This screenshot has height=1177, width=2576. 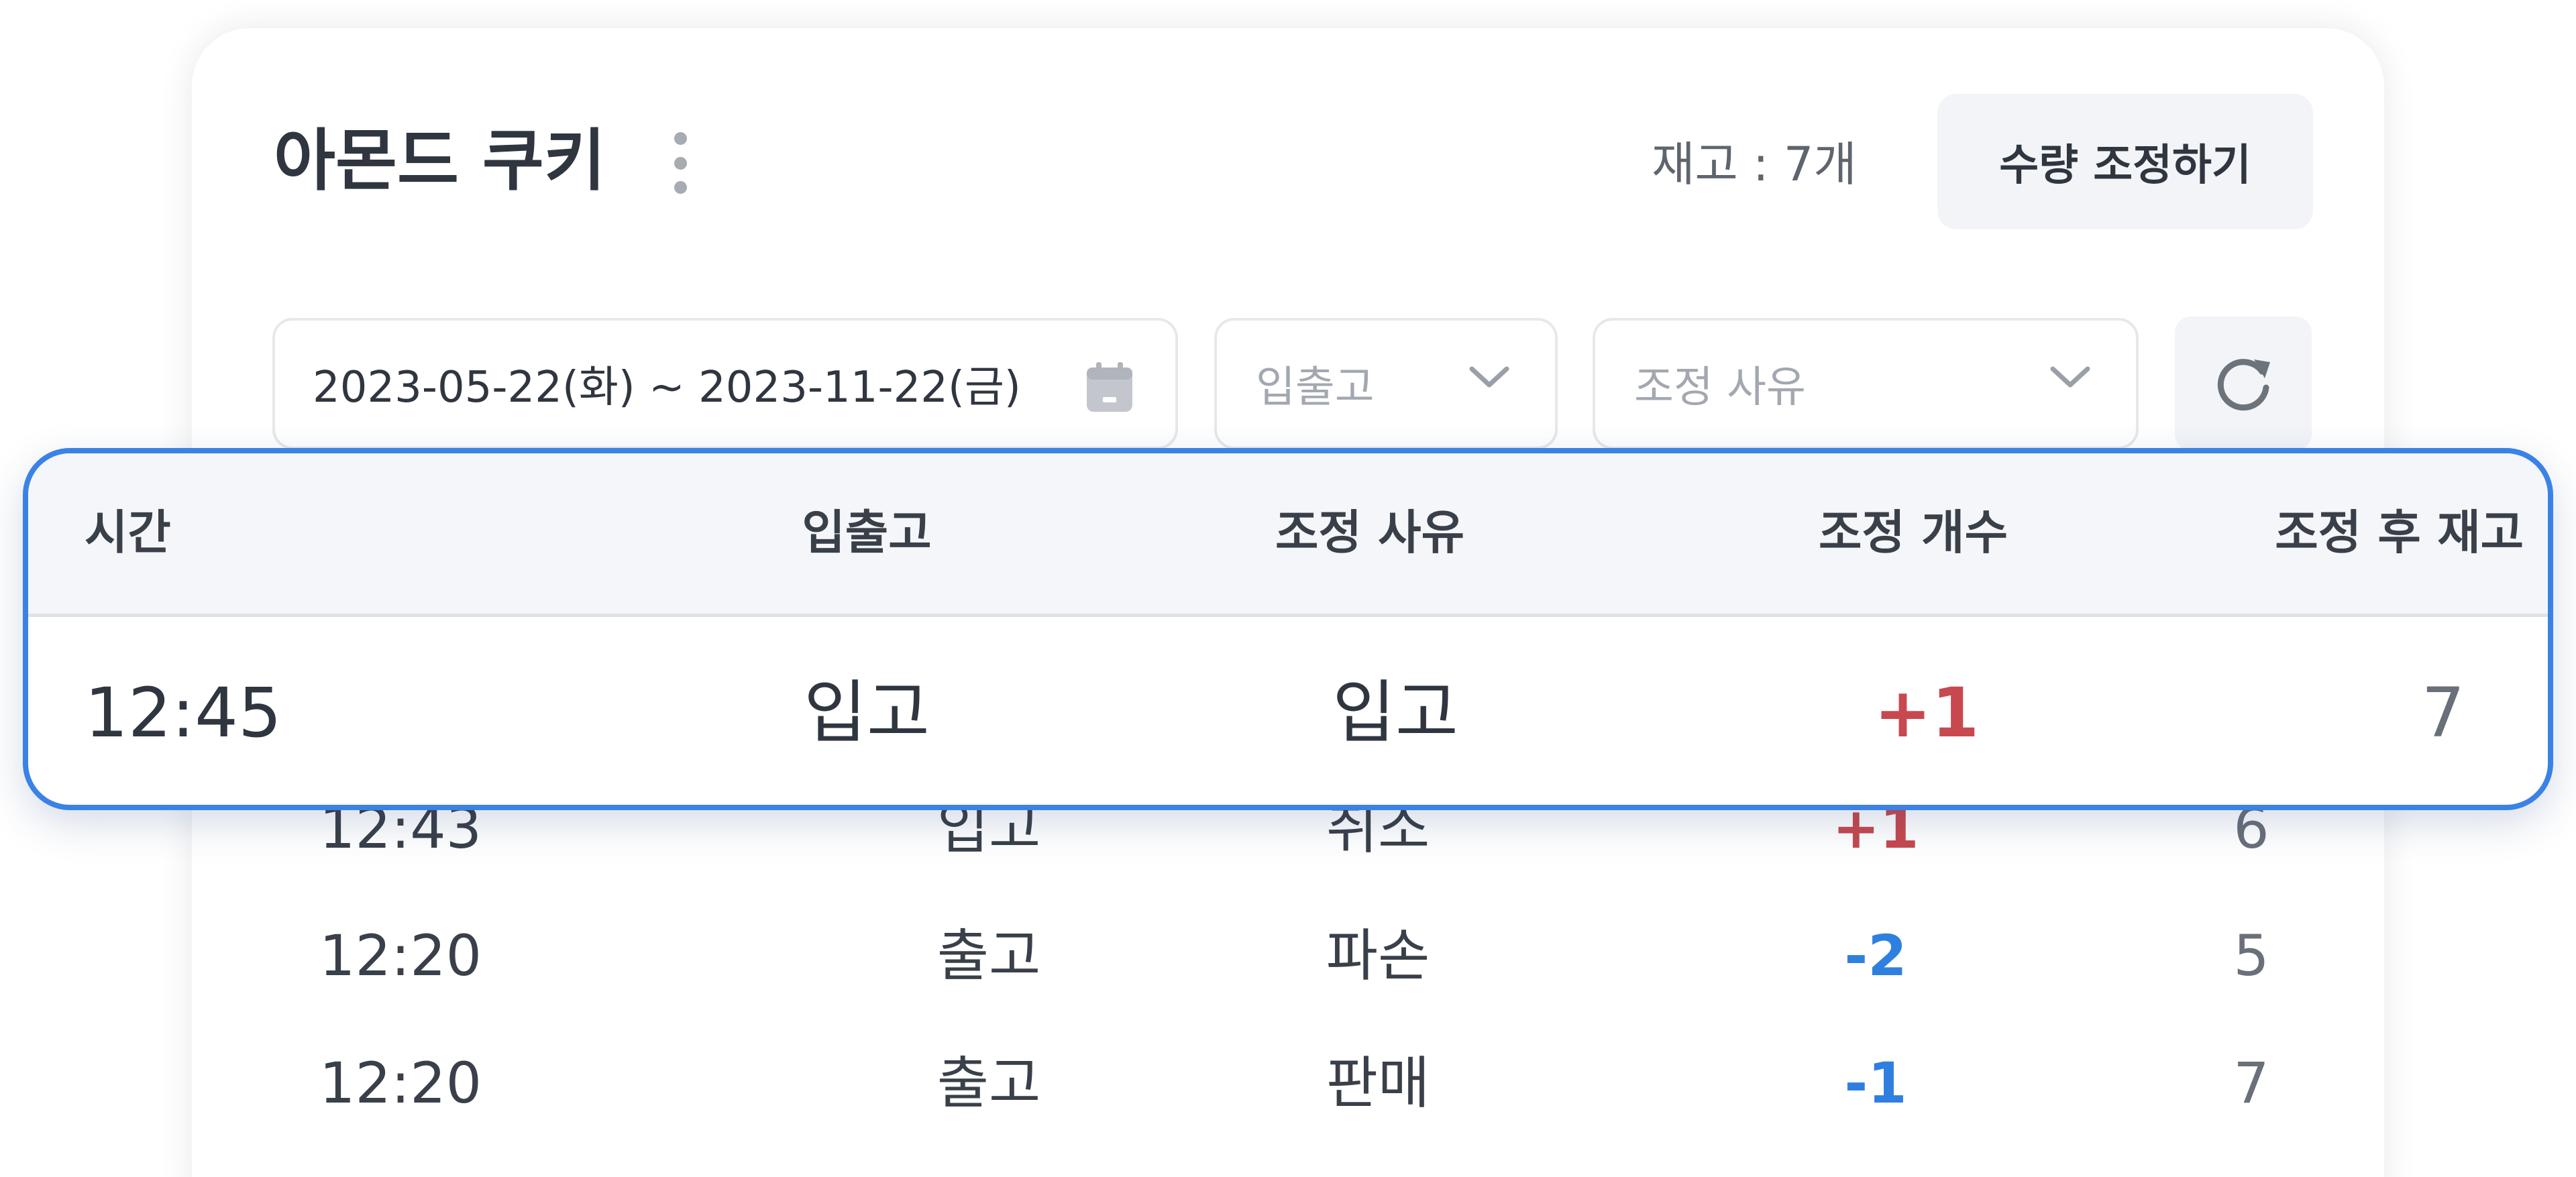 What do you see at coordinates (680, 163) in the screenshot?
I see `kebab-menu-icon` at bounding box center [680, 163].